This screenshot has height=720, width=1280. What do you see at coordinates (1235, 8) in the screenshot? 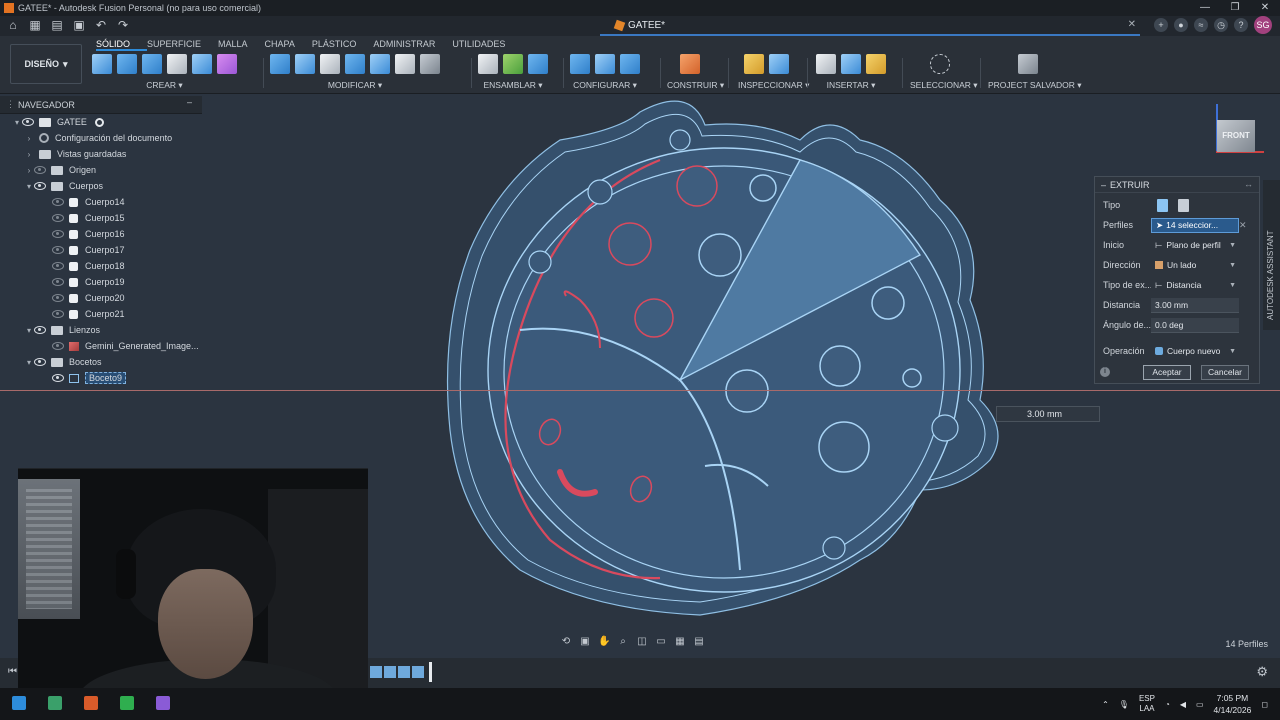
I see `maximize-button: ❐` at bounding box center [1235, 8].